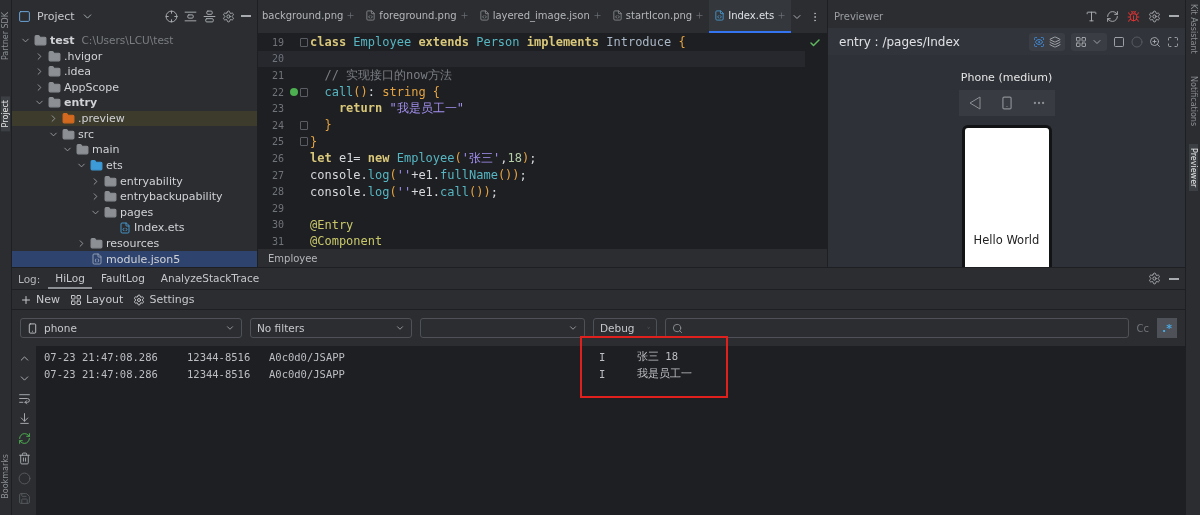 The width and height of the screenshot is (1200, 515). Describe the element at coordinates (134, 118) in the screenshot. I see `tree-item: .preview` at that location.